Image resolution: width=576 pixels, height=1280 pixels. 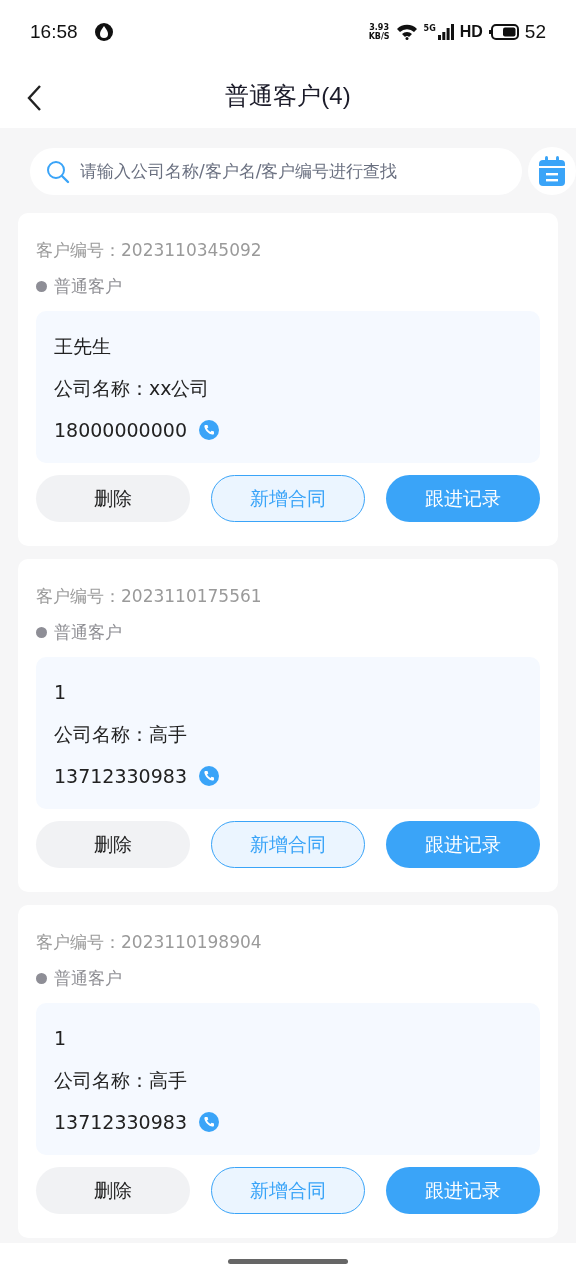 What do you see at coordinates (58, 171) in the screenshot?
I see `search-icon` at bounding box center [58, 171].